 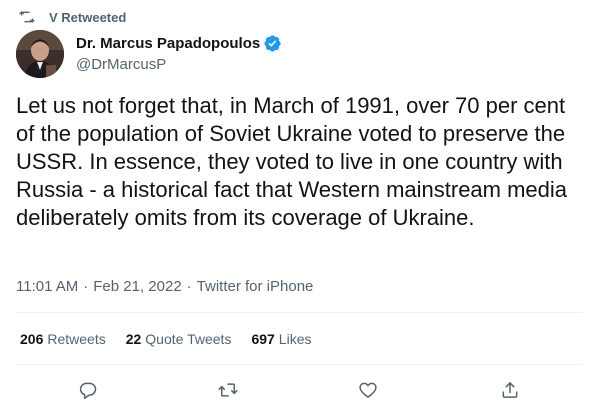 What do you see at coordinates (255, 286) in the screenshot?
I see `tweet-source: Twitter for iPhone` at bounding box center [255, 286].